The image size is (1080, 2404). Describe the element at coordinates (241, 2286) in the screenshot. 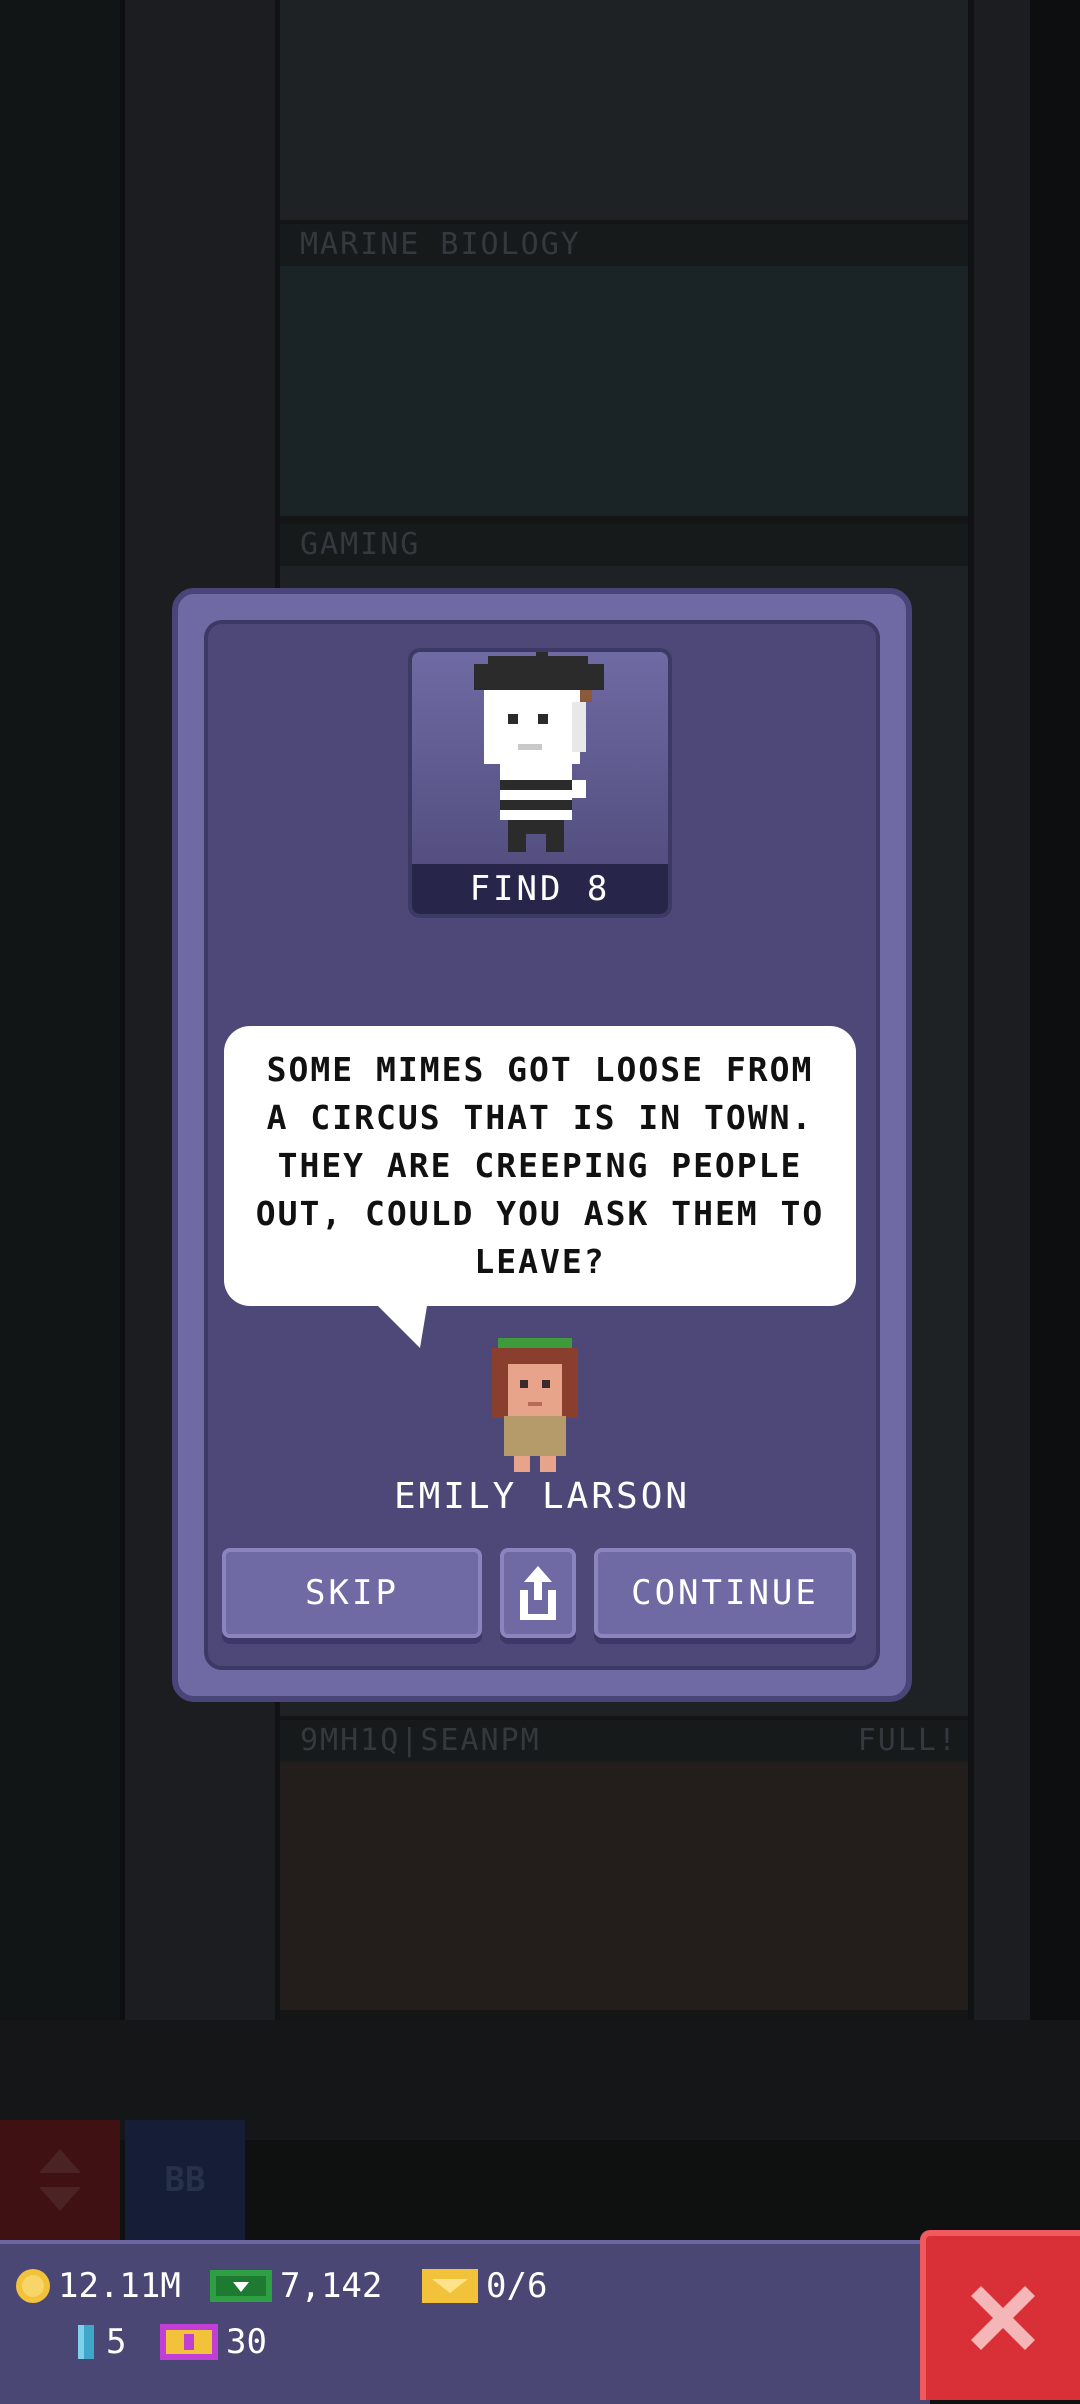

I see `bux-icon` at that location.